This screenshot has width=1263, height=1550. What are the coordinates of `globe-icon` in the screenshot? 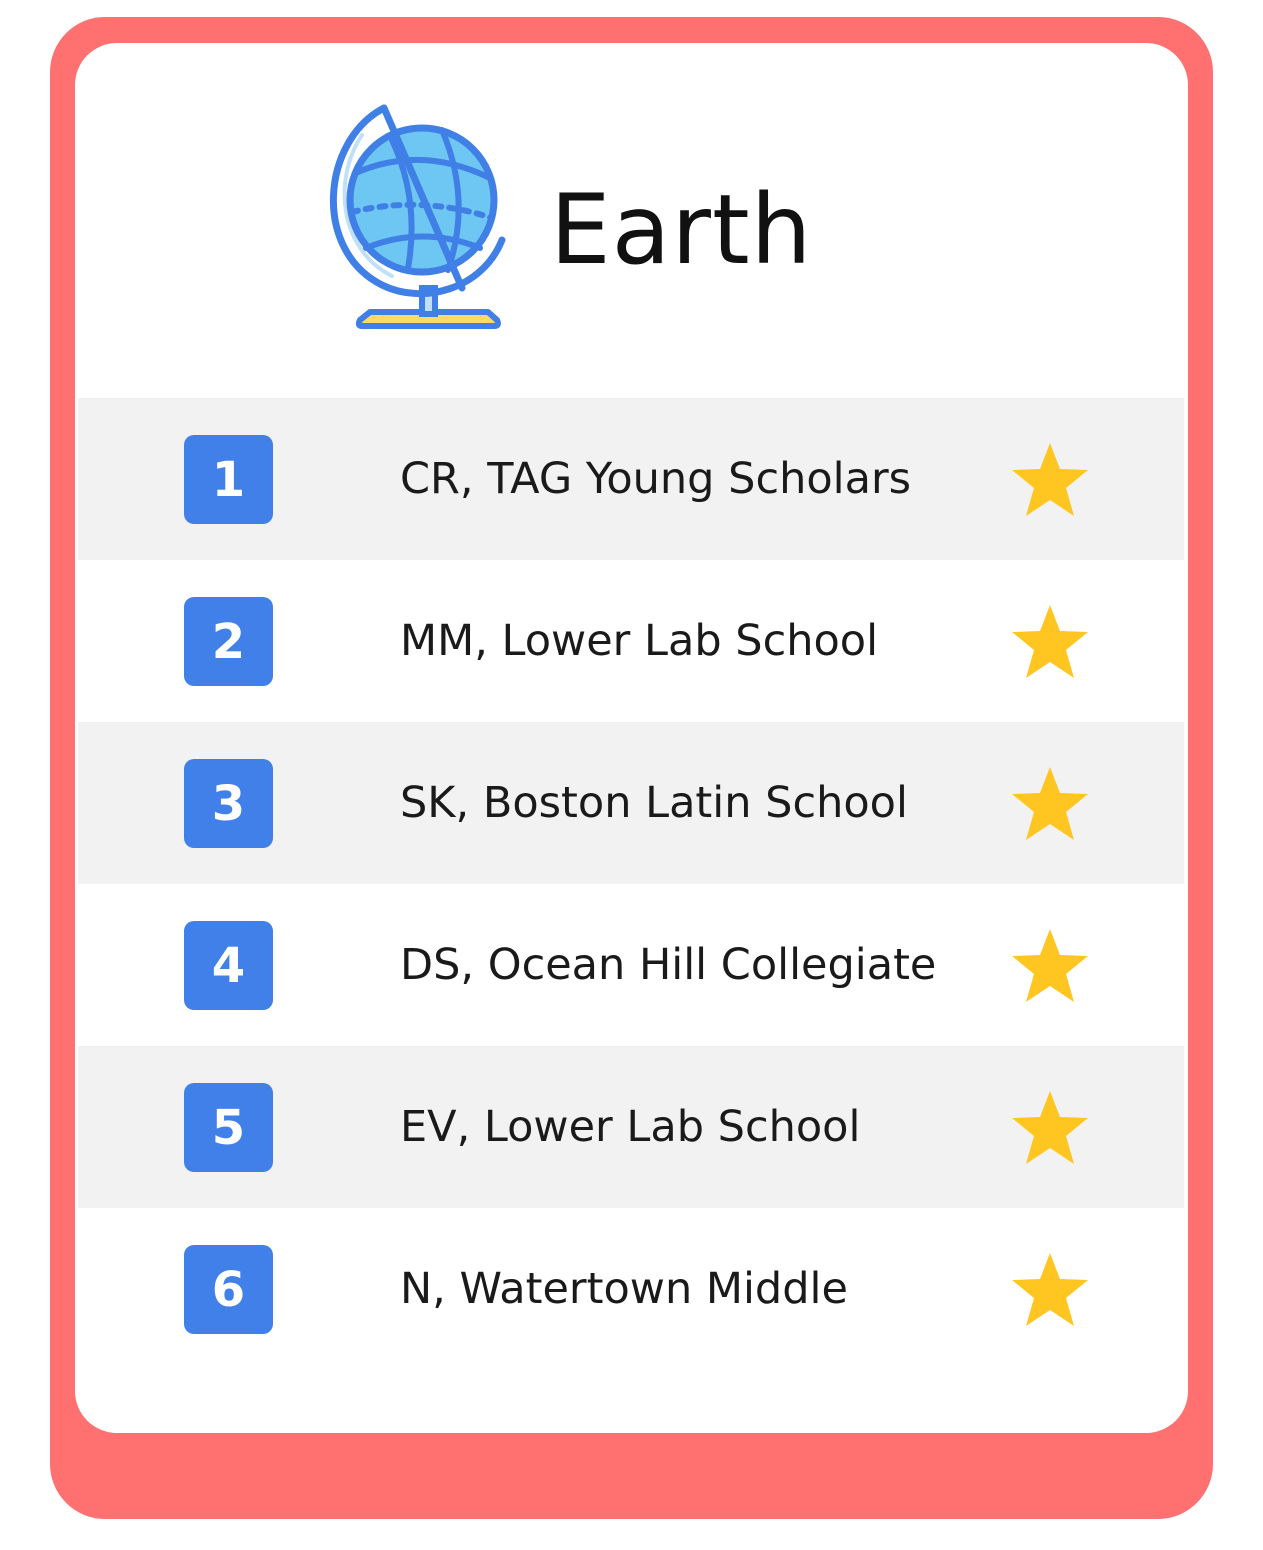 It's located at (417, 216).